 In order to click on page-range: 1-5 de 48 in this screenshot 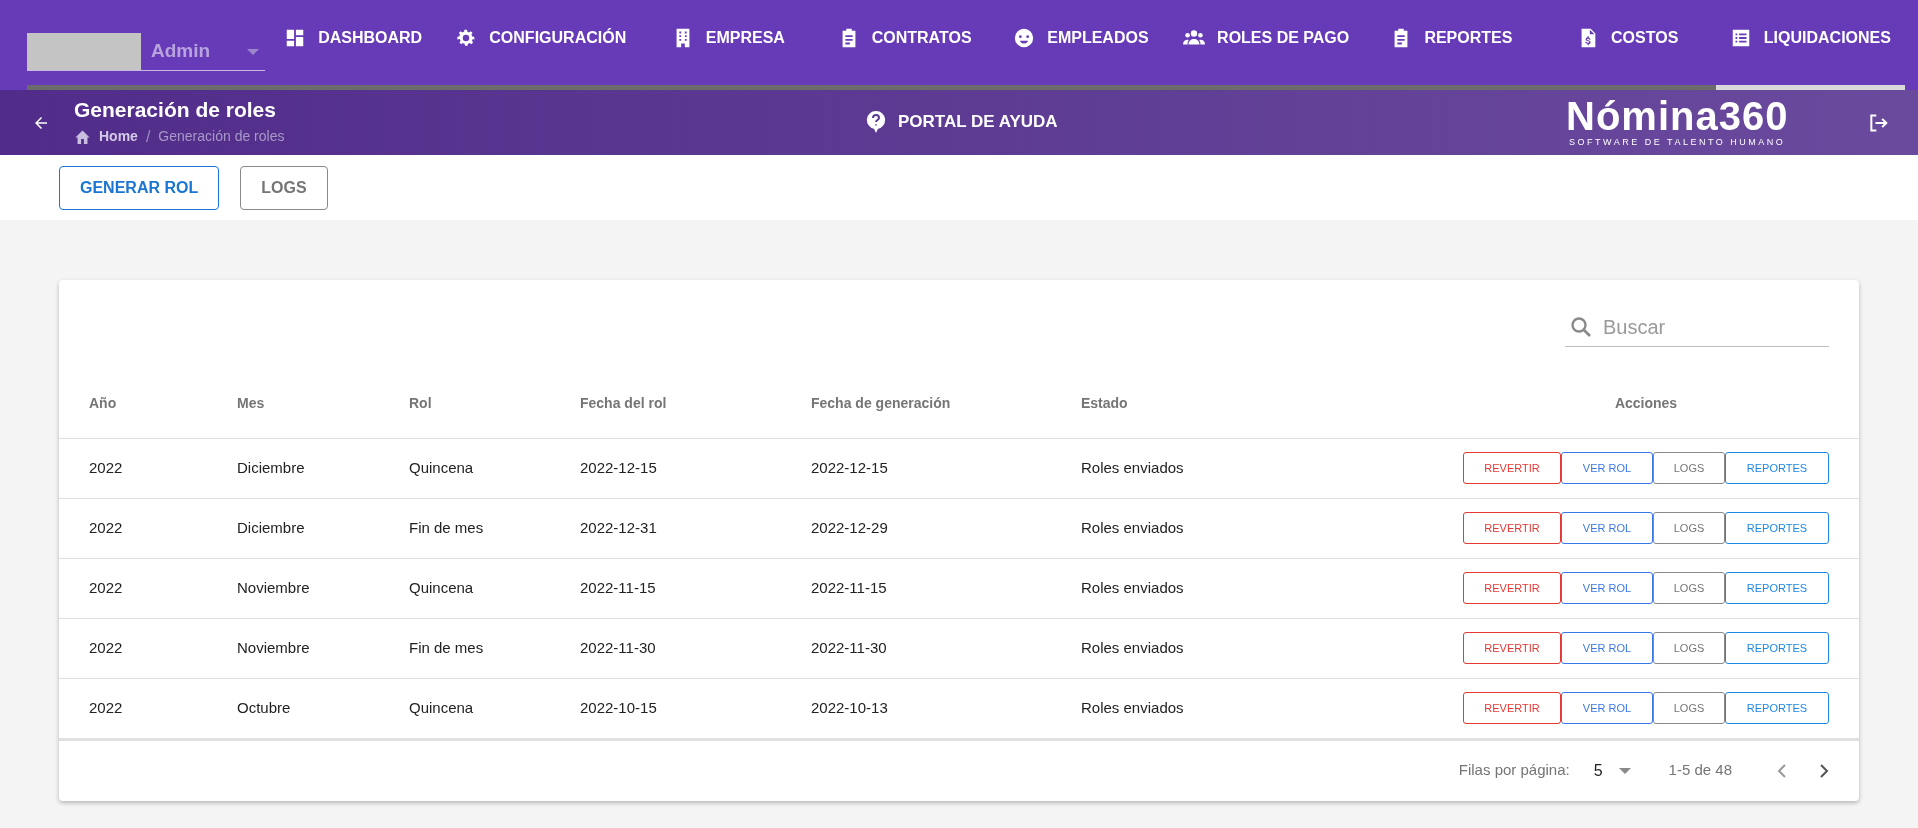, I will do `click(1700, 770)`.